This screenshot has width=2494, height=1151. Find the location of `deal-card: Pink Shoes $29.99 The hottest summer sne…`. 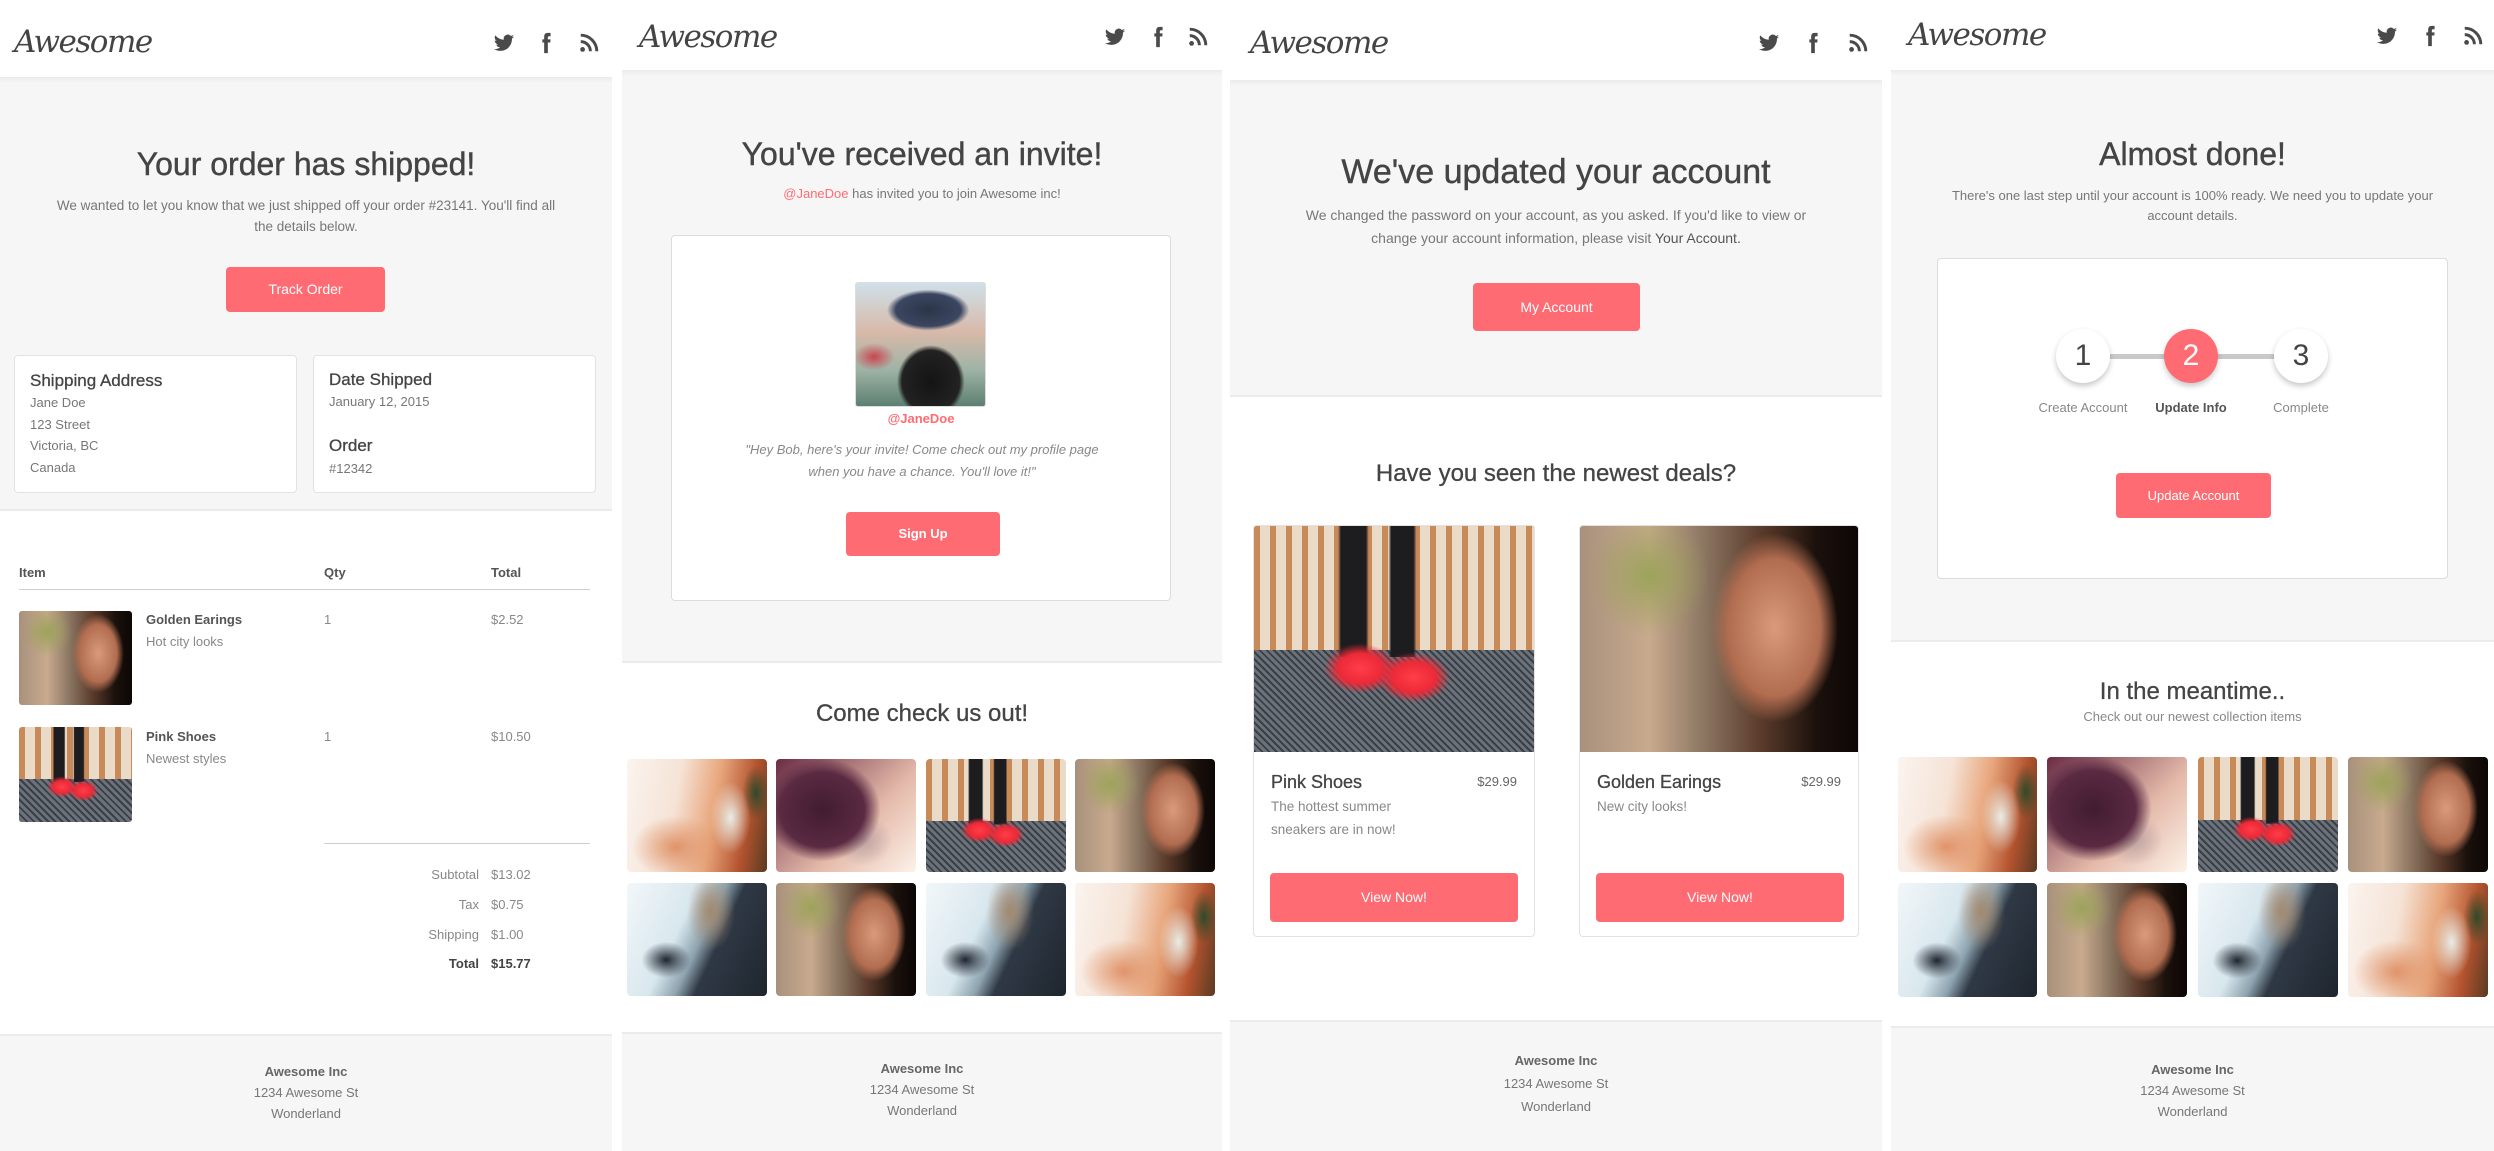

deal-card: Pink Shoes $29.99 The hottest summer sne… is located at coordinates (1394, 731).